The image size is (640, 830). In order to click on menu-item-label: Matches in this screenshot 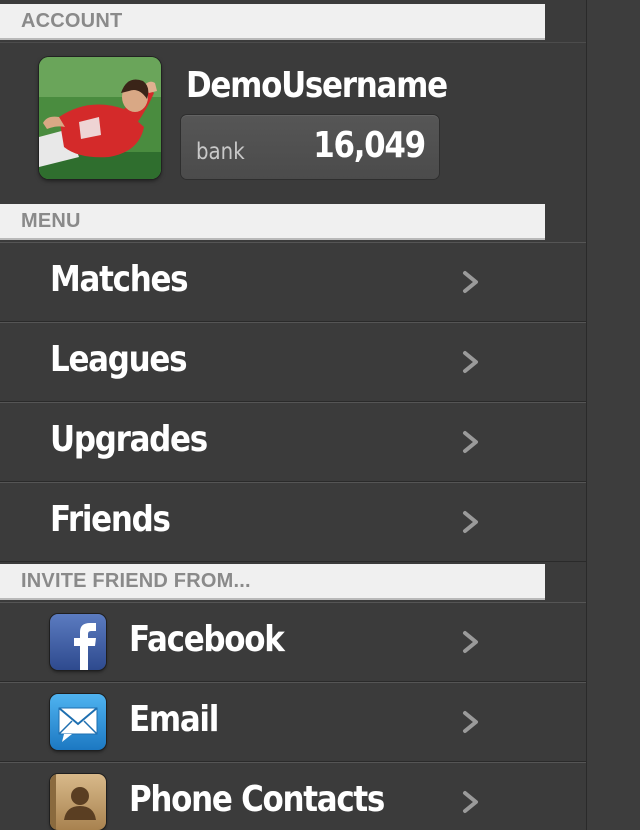, I will do `click(119, 279)`.